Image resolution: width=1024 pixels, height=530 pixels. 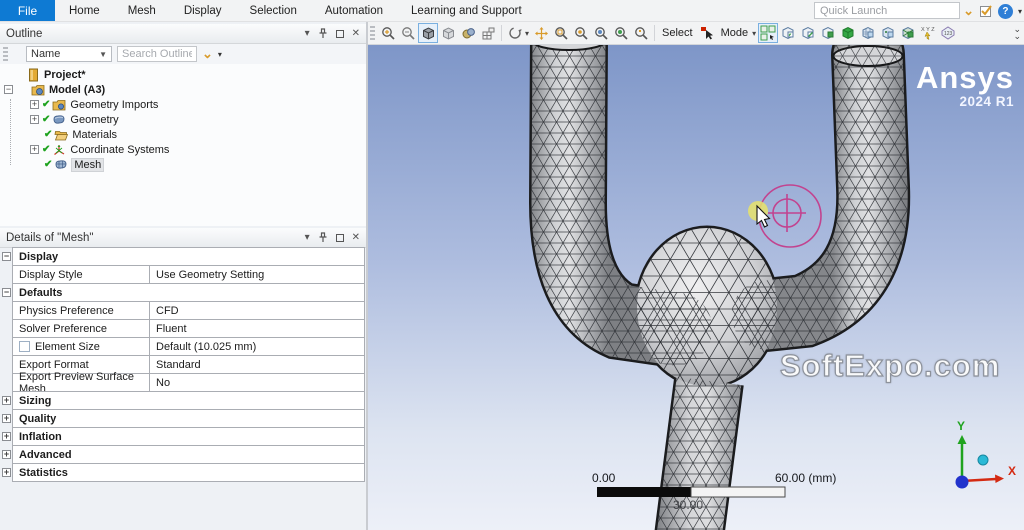 I want to click on box-zoom-magnifier-icon, so click(x=561, y=33).